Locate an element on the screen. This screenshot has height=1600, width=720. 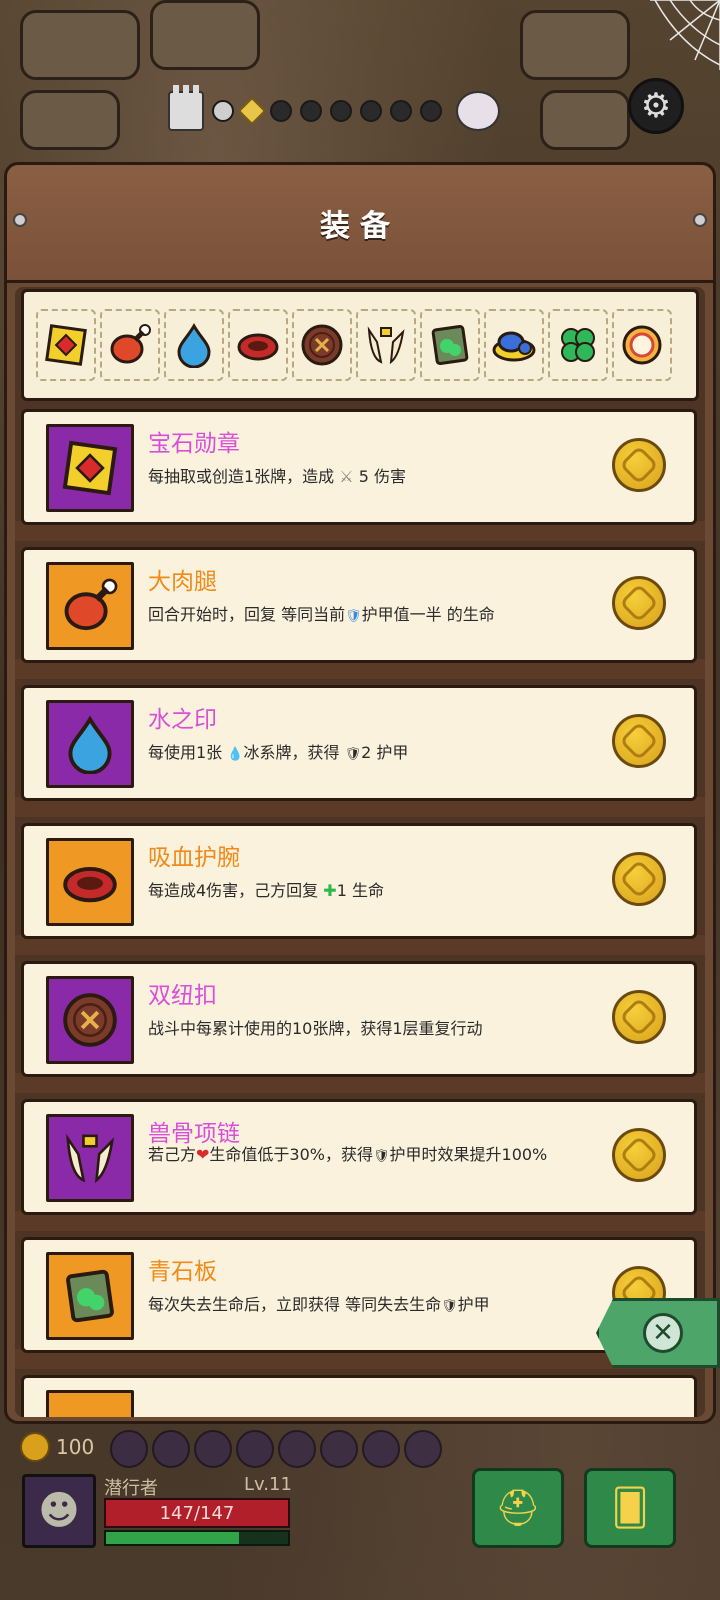
item-name: 宝石勋章 is located at coordinates (194, 444).